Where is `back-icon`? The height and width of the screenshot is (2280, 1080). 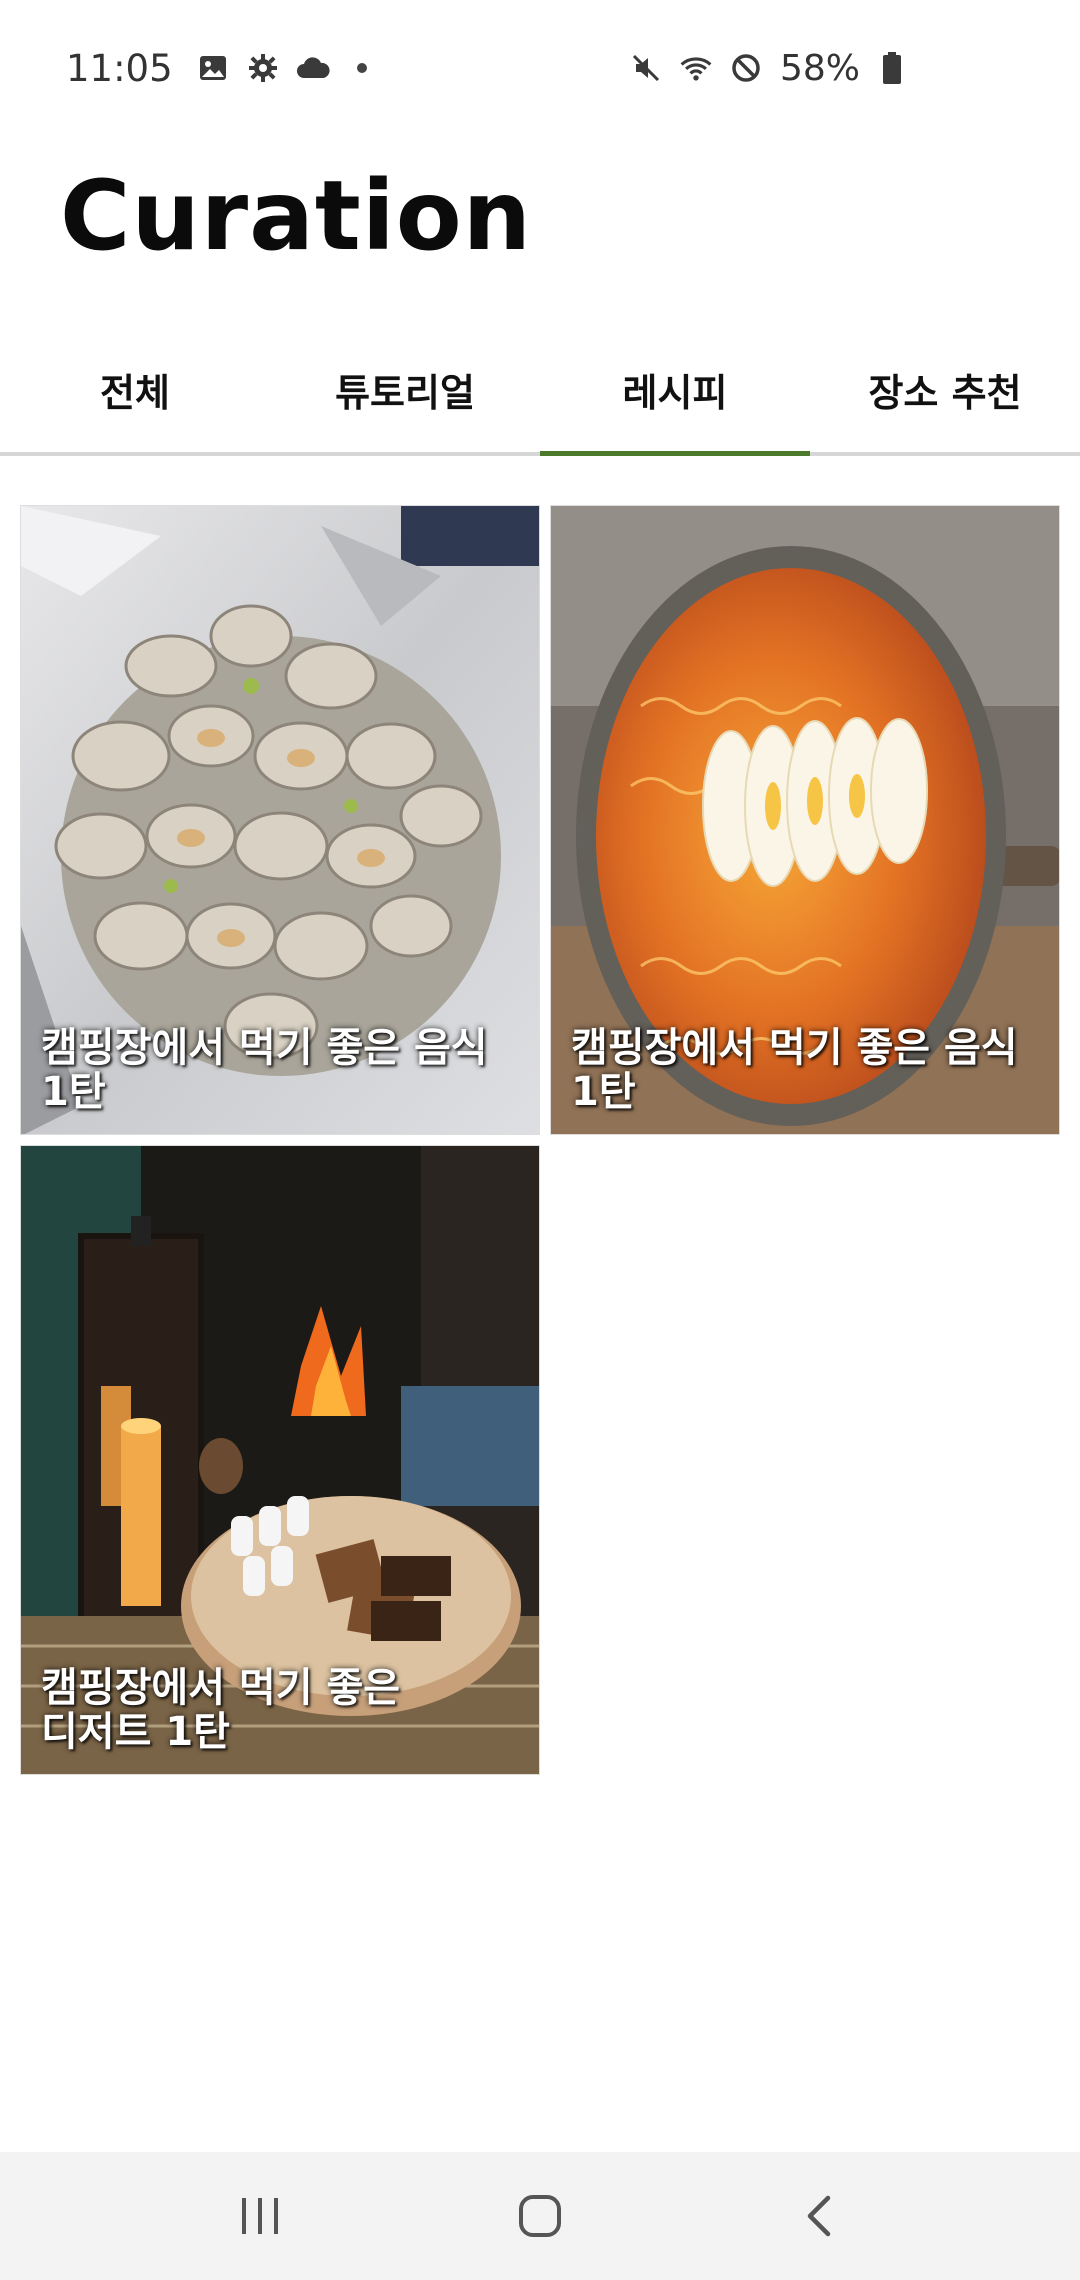 back-icon is located at coordinates (820, 2216).